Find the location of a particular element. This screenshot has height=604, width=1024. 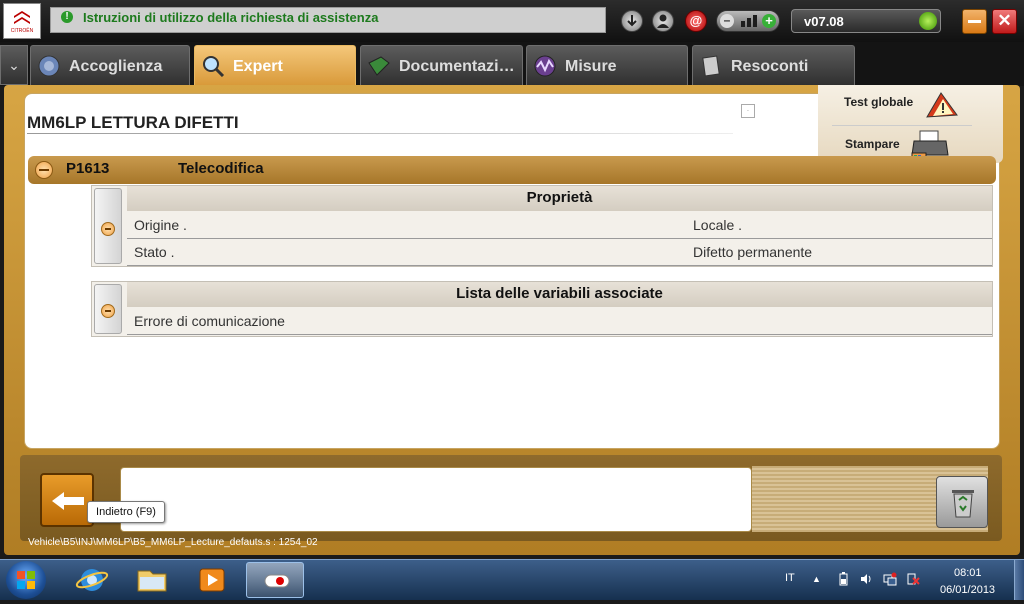

chevron-logo-icon is located at coordinates (22, 17).